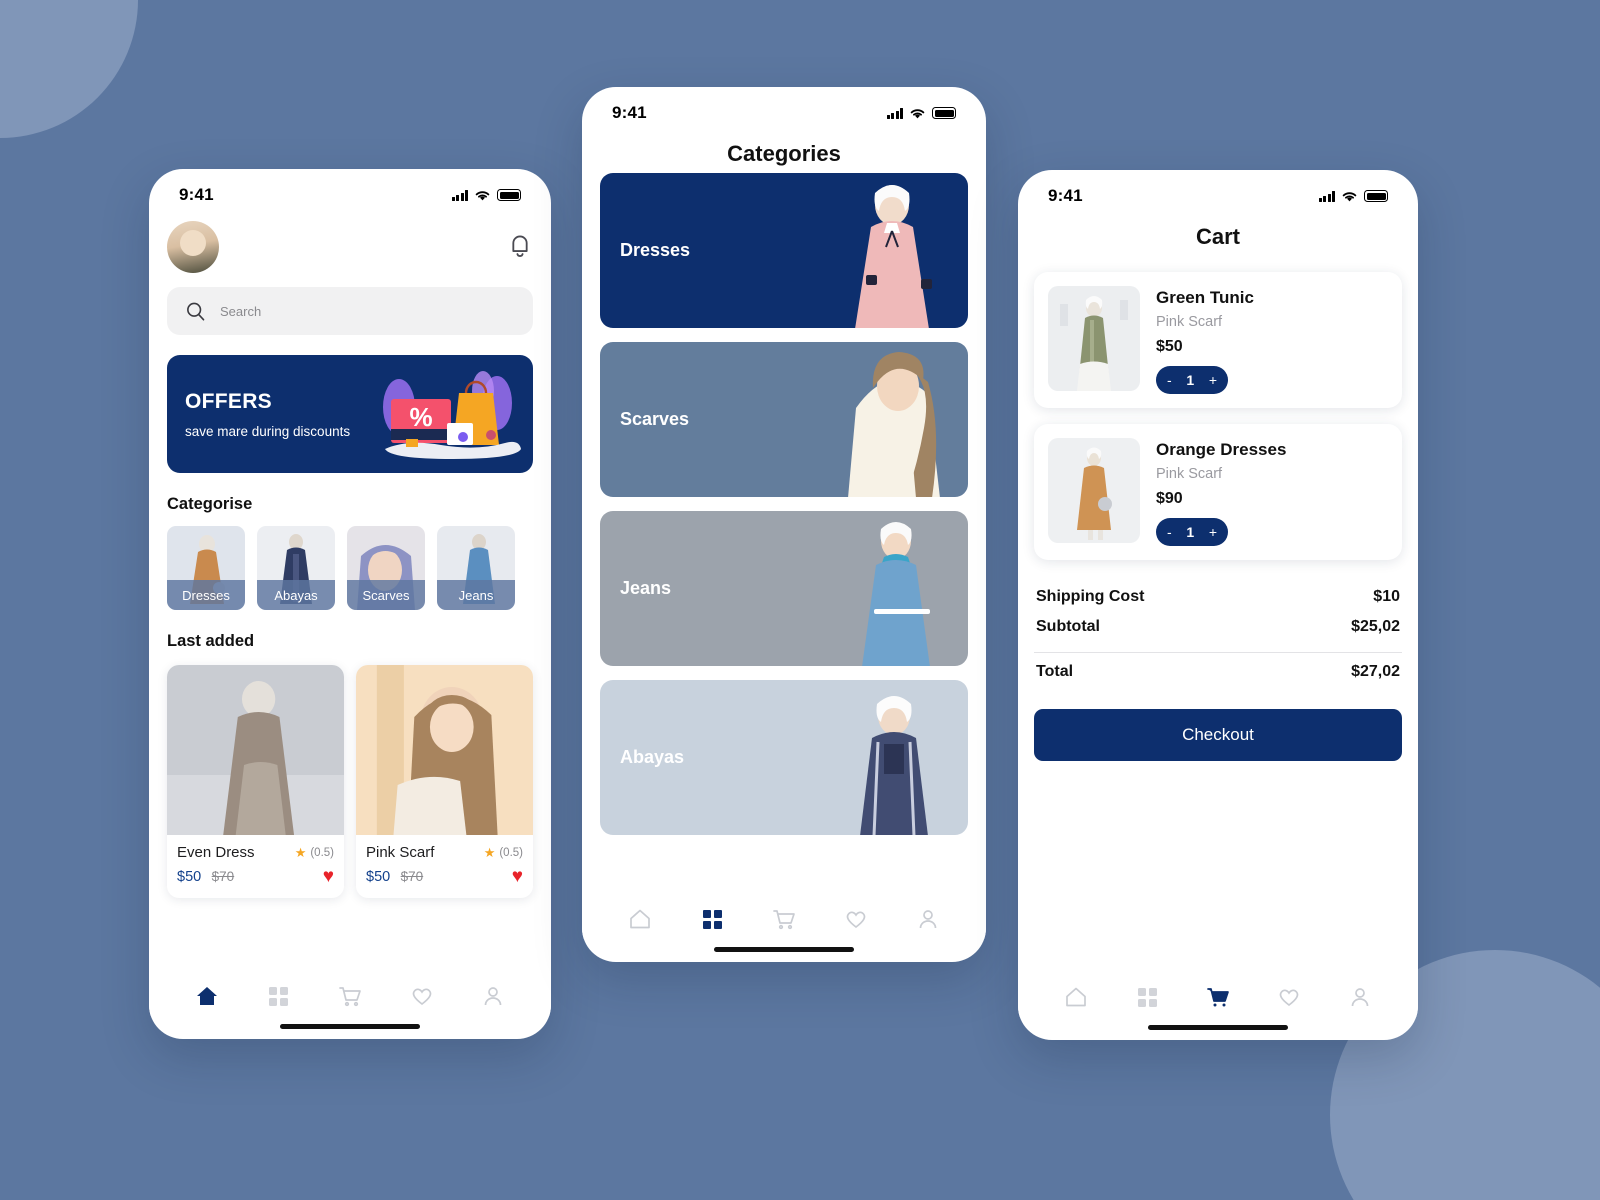  Describe the element at coordinates (386, 568) in the screenshot. I see `category-tile-scarves: Scarves` at that location.